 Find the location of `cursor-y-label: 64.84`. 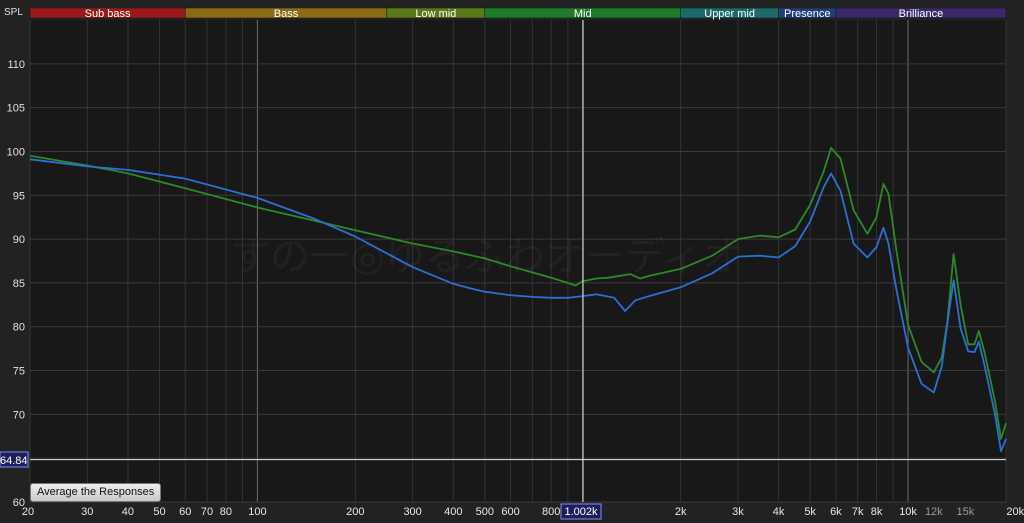

cursor-y-label: 64.84 is located at coordinates (14, 461).